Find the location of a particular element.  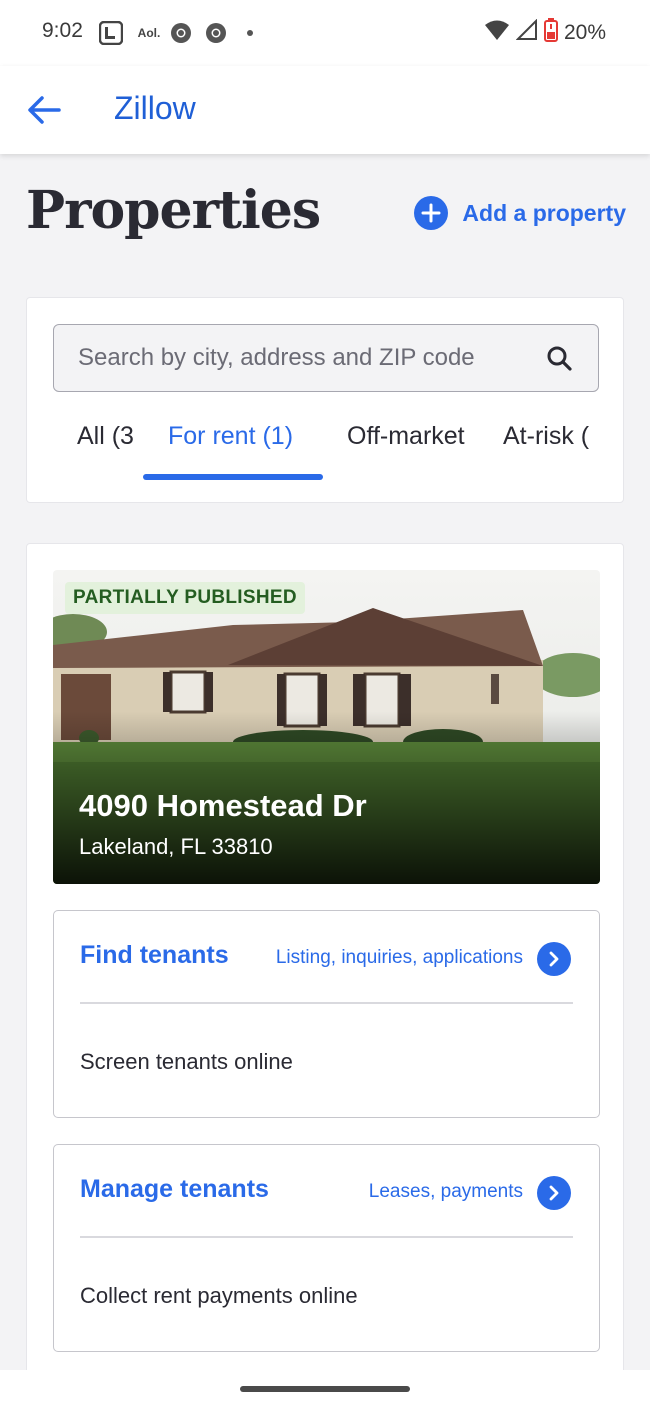

find-tenants-description: Screen tenants online is located at coordinates (186, 1061).